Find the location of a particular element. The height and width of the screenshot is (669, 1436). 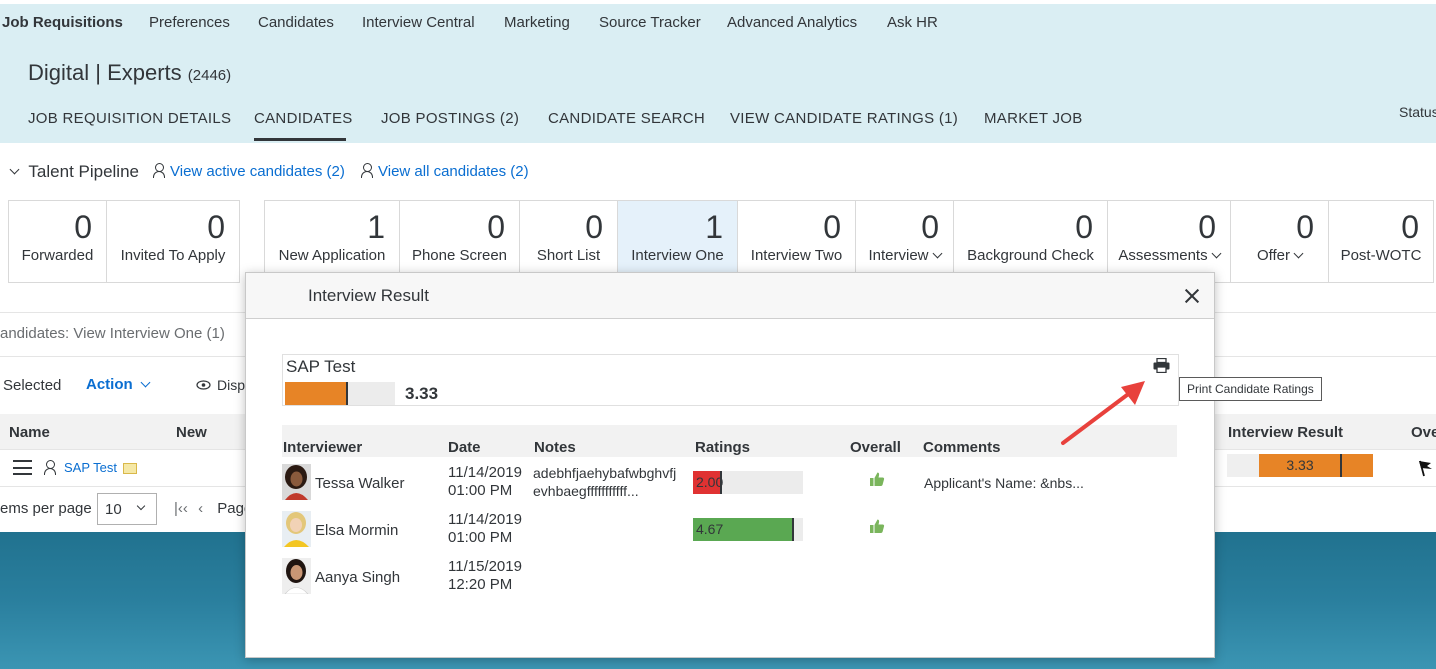

view-active-candidates-link: View active candidates (2) is located at coordinates (249, 171).